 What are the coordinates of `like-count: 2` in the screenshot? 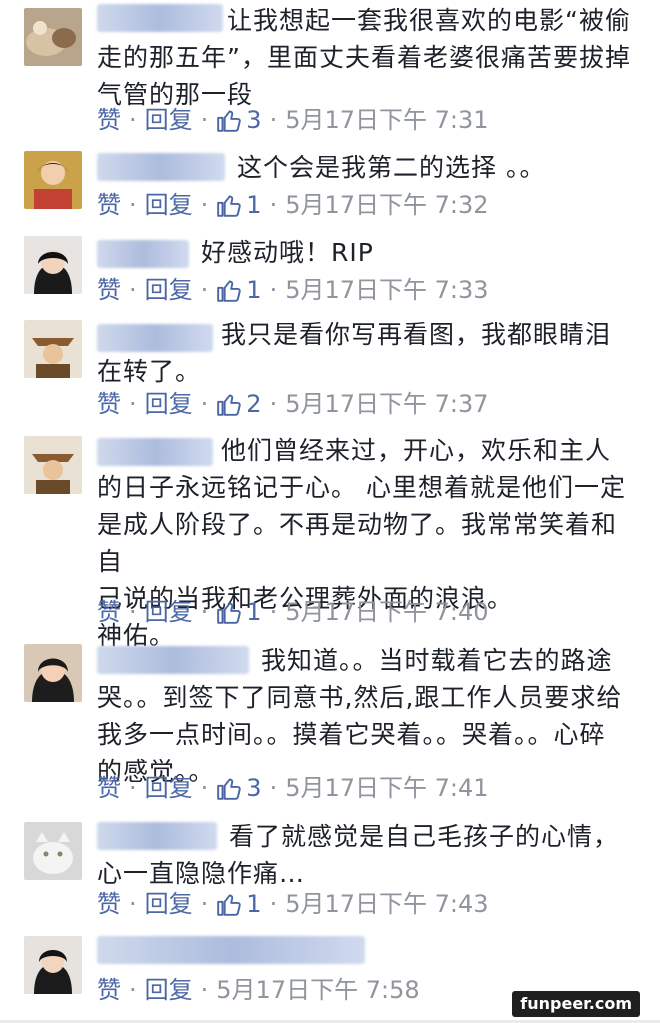 It's located at (239, 404).